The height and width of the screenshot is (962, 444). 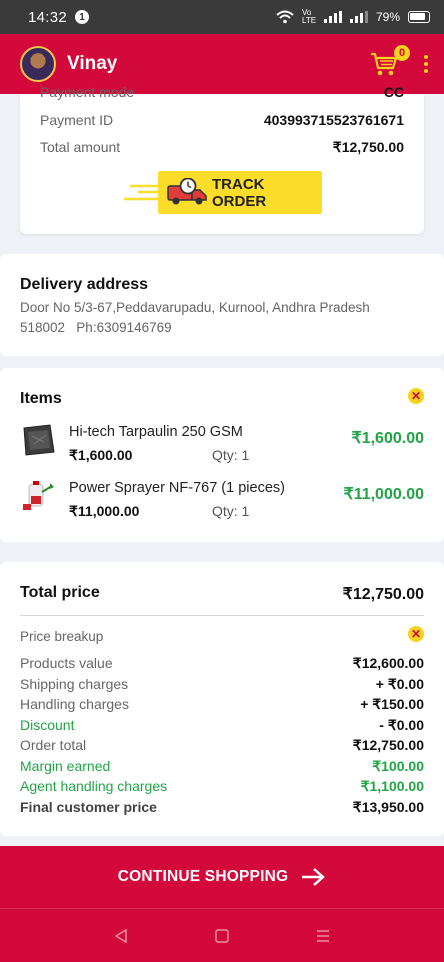 I want to click on payment-mode-label: Payment mode, so click(x=87, y=92).